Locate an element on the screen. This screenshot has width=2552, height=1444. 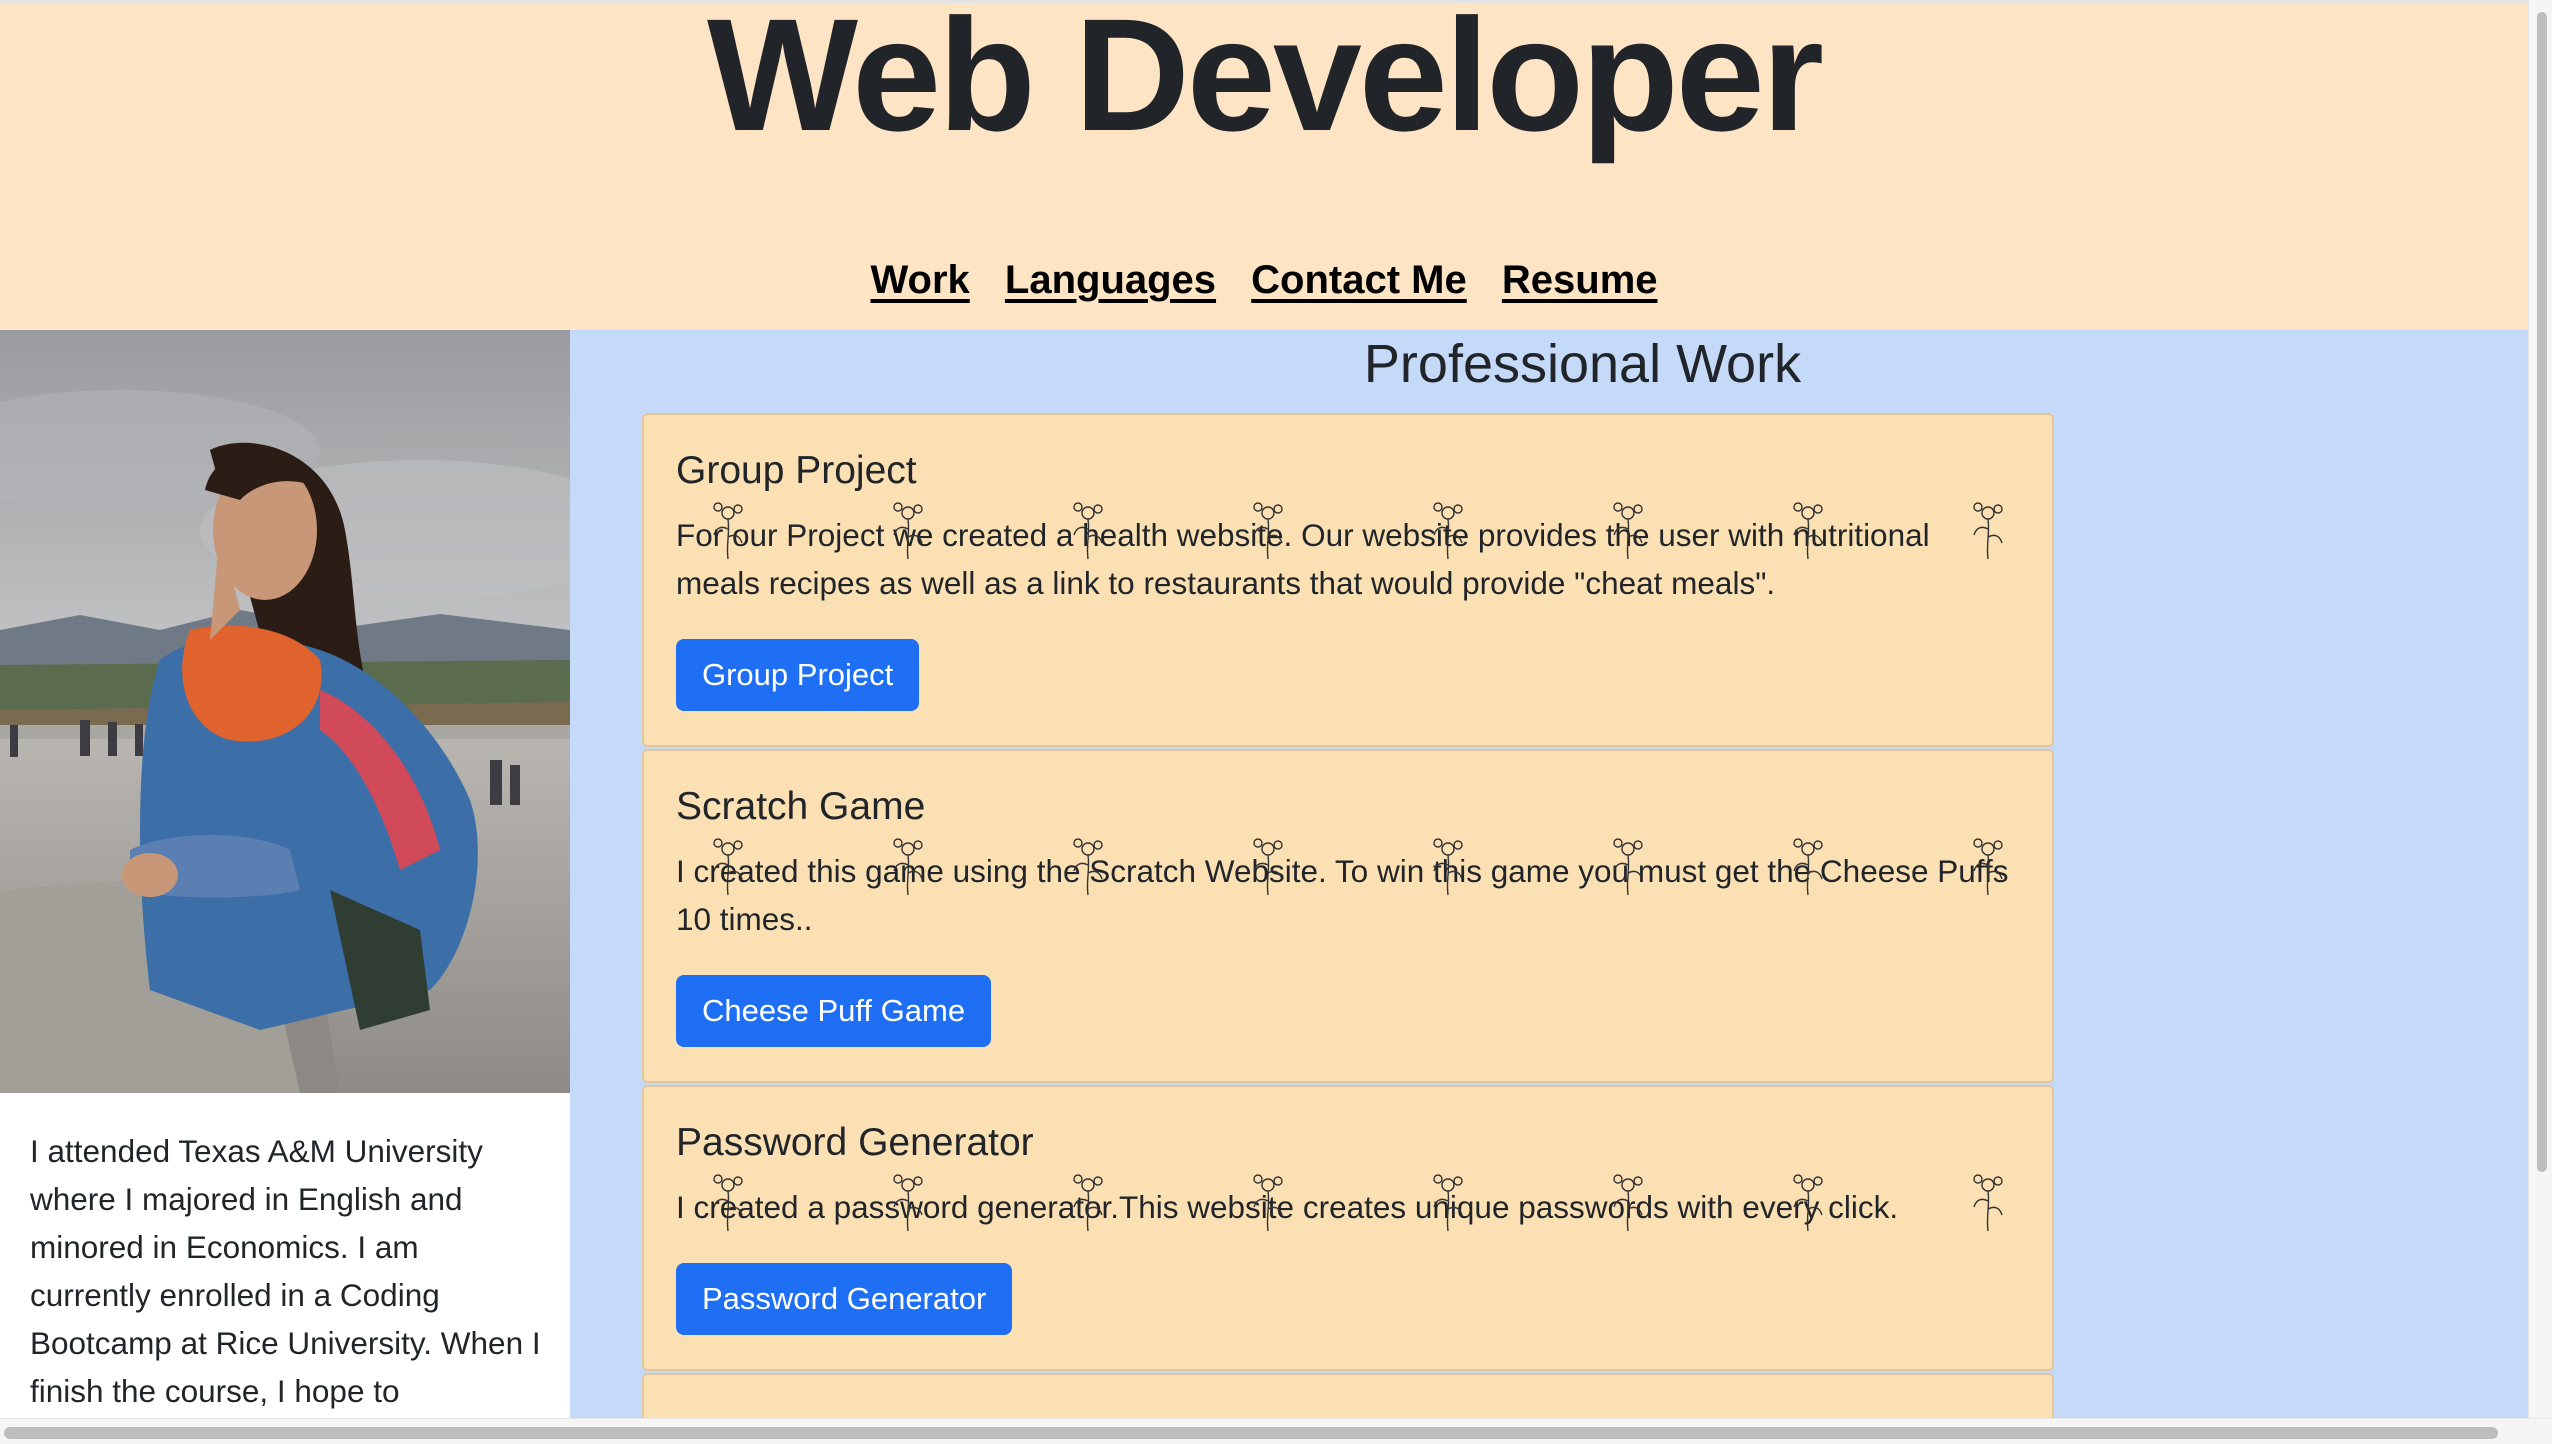
main-nav: Work Languages Contact Me Resume is located at coordinates (1264, 280).